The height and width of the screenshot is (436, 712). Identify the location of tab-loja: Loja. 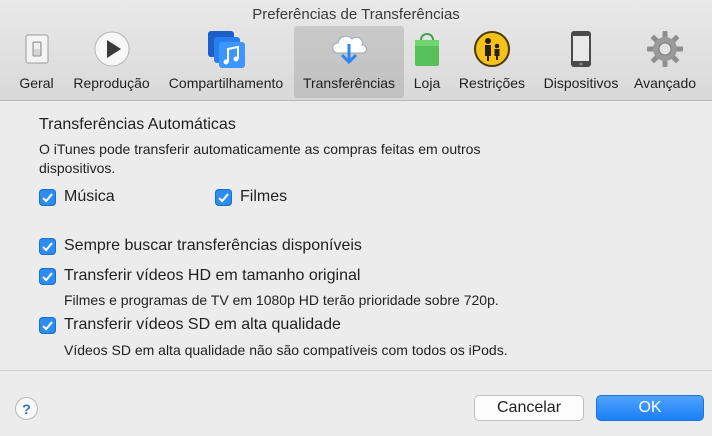
(427, 62).